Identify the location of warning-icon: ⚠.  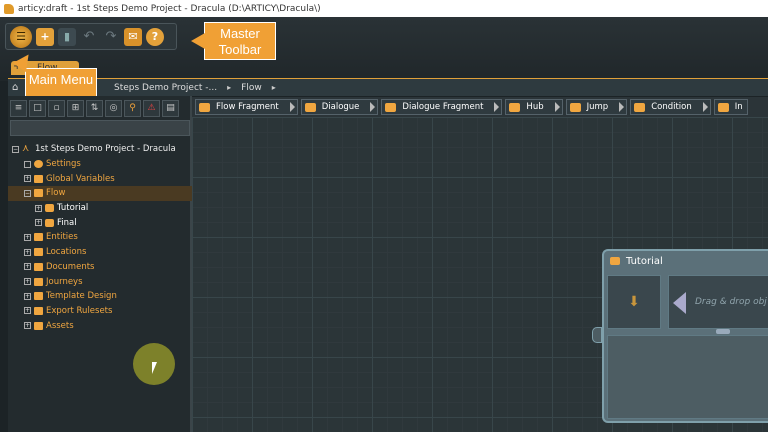
(151, 108).